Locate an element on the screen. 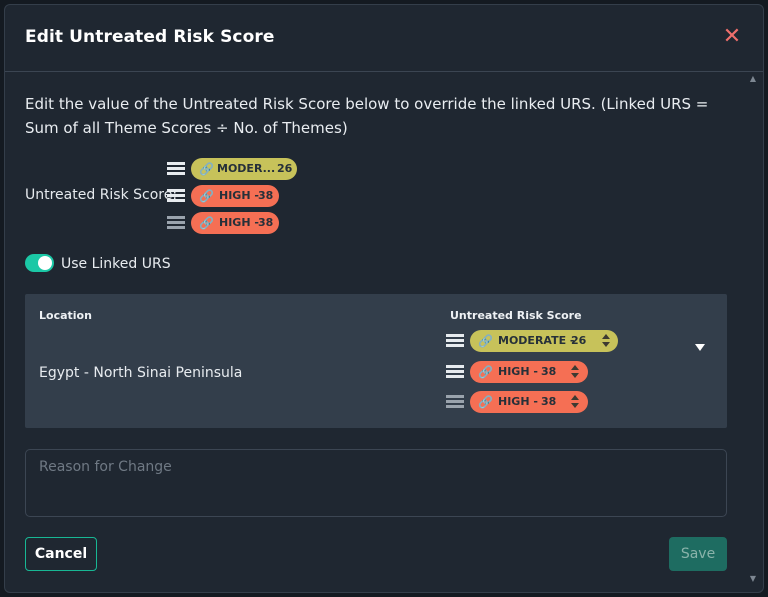  column-header-urs: Untreated Risk Score is located at coordinates (516, 315).